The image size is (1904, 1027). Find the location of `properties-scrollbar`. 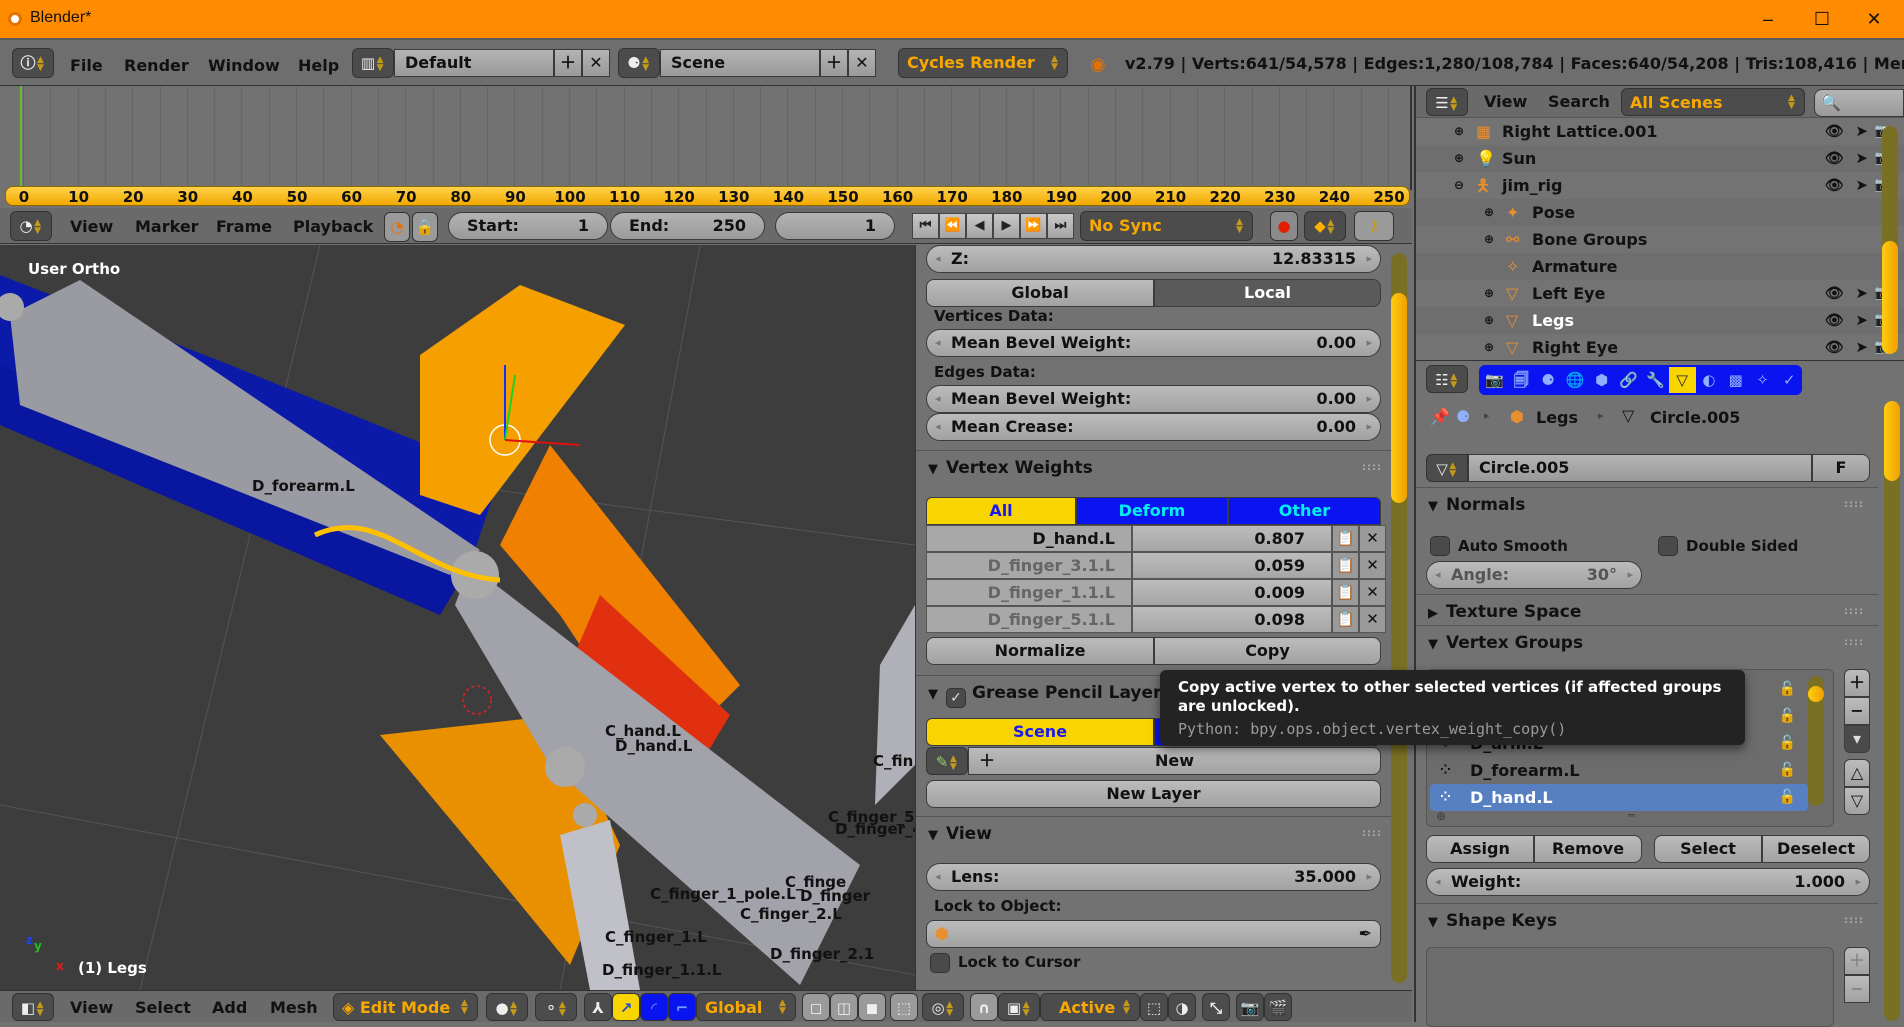

properties-scrollbar is located at coordinates (1892, 711).